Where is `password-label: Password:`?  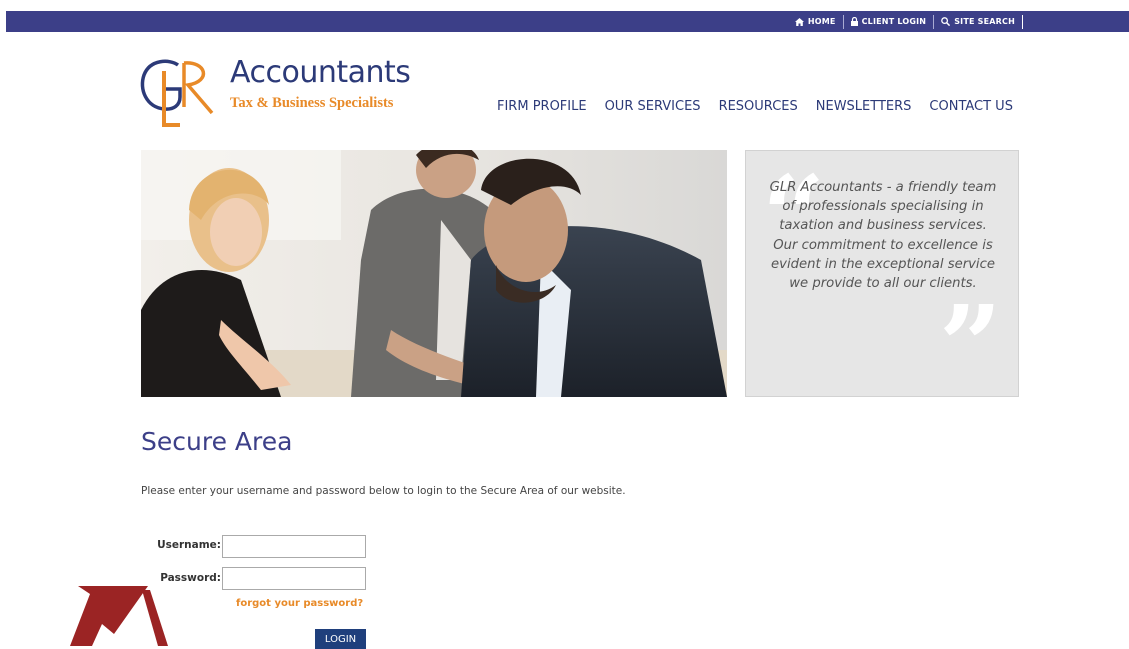
password-label: Password: is located at coordinates (190, 578).